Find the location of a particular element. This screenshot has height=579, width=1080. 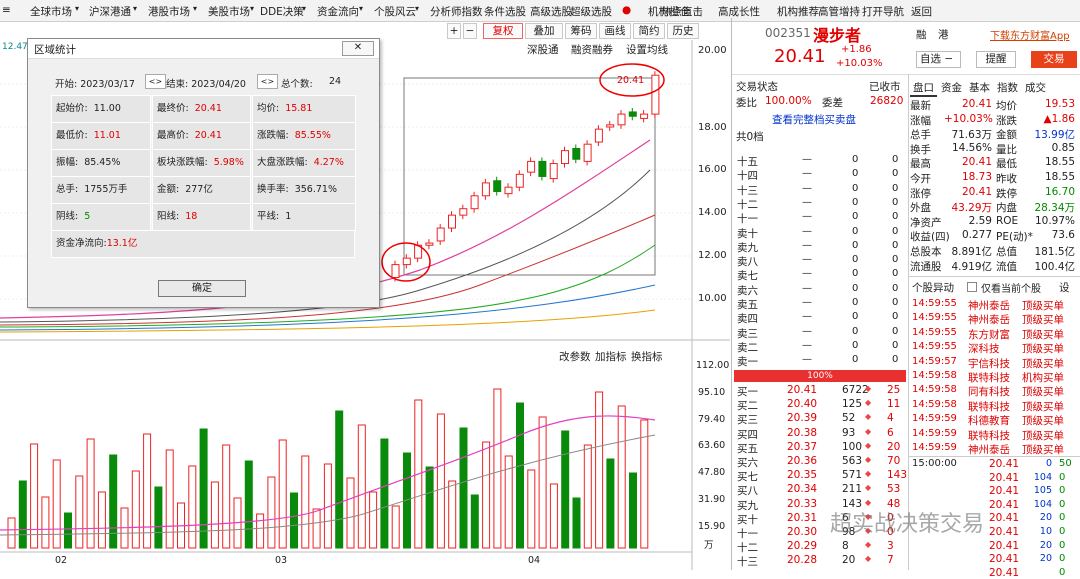

add-watchlist-label: 自选 is located at coordinates (930, 59).